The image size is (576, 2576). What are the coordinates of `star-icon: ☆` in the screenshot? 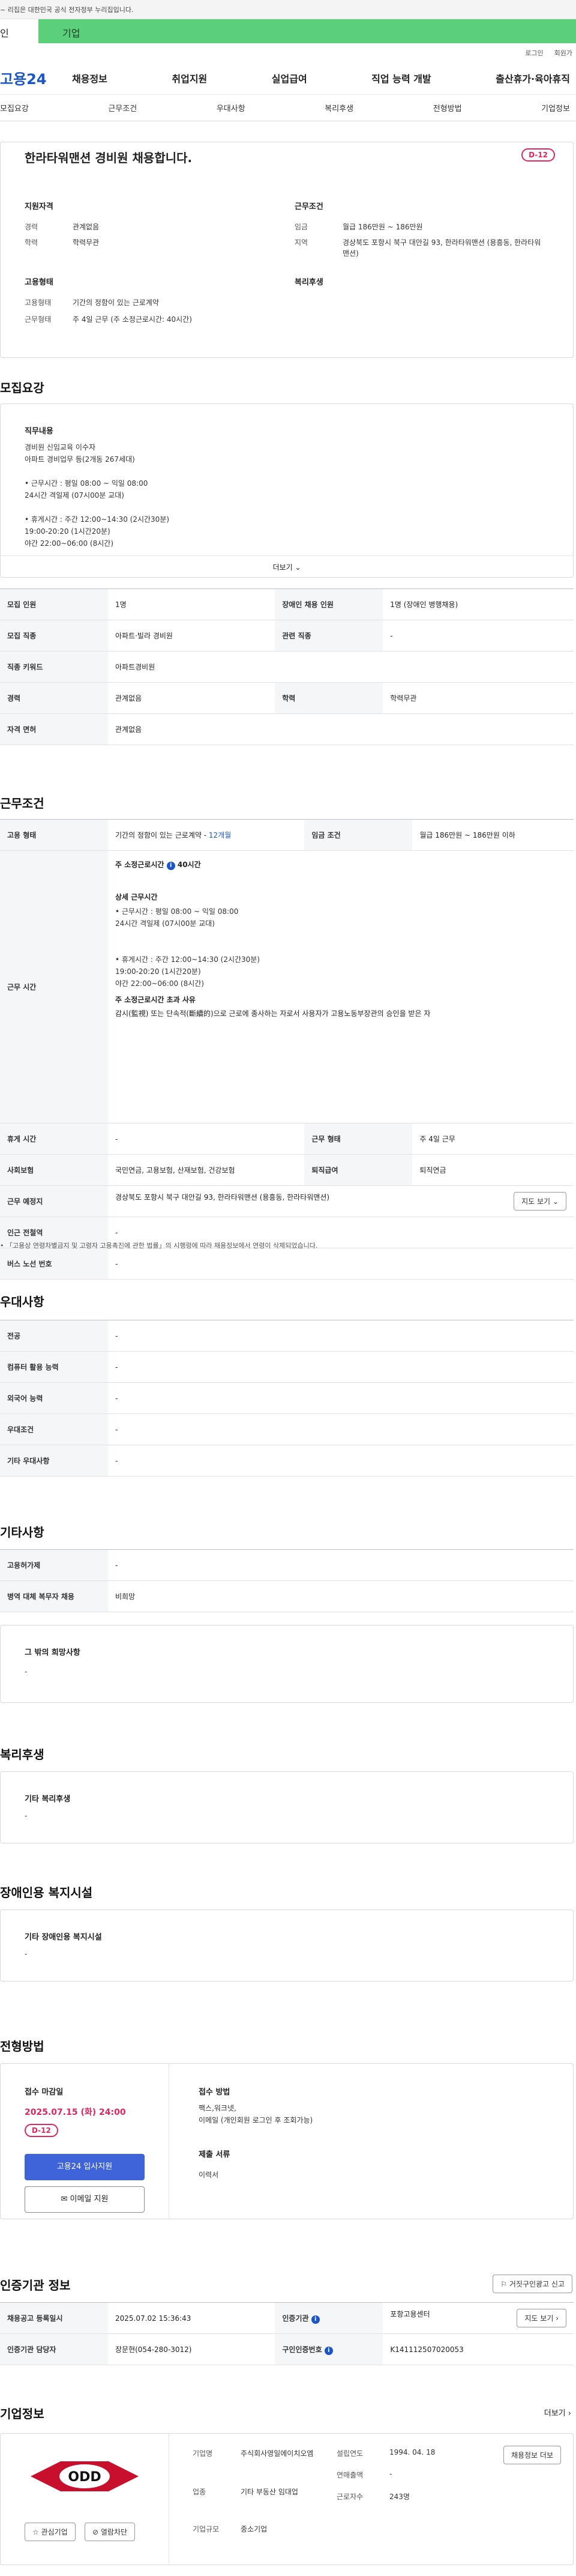 It's located at (35, 2532).